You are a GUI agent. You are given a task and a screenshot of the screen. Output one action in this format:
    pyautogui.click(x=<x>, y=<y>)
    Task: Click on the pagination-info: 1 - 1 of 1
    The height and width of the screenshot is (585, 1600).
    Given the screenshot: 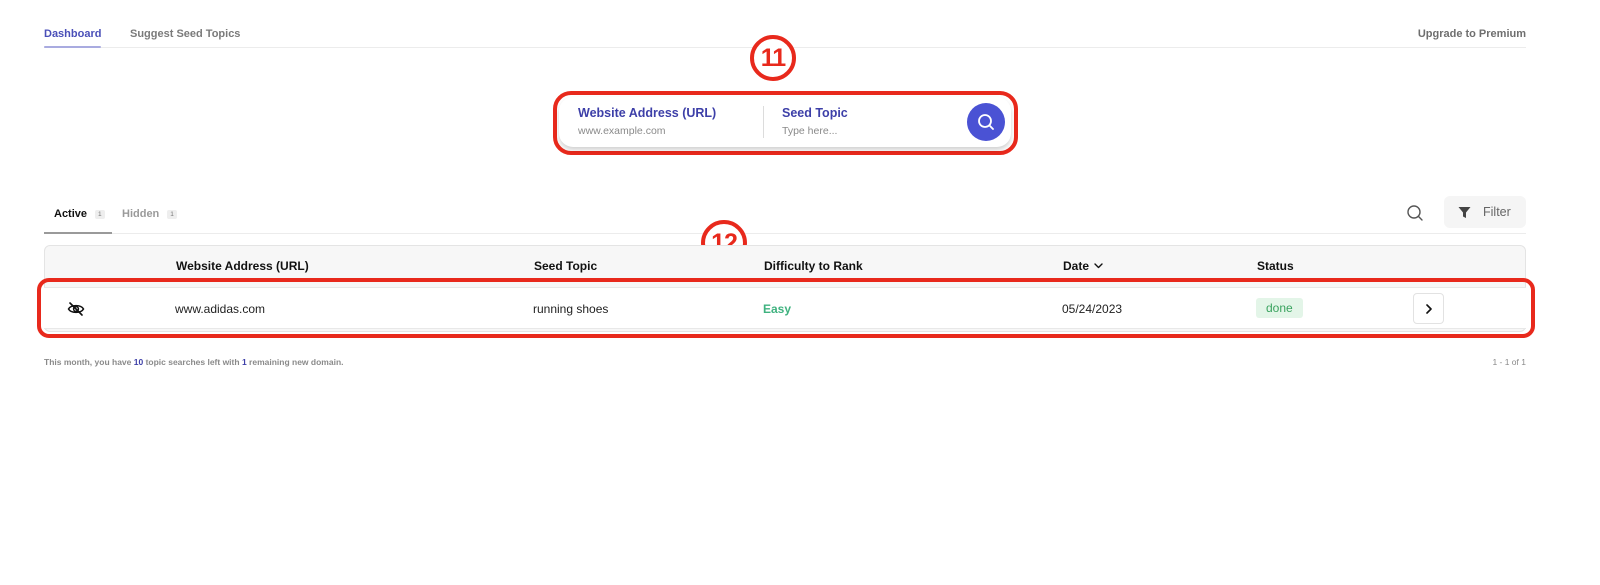 What is the action you would take?
    pyautogui.click(x=1509, y=362)
    